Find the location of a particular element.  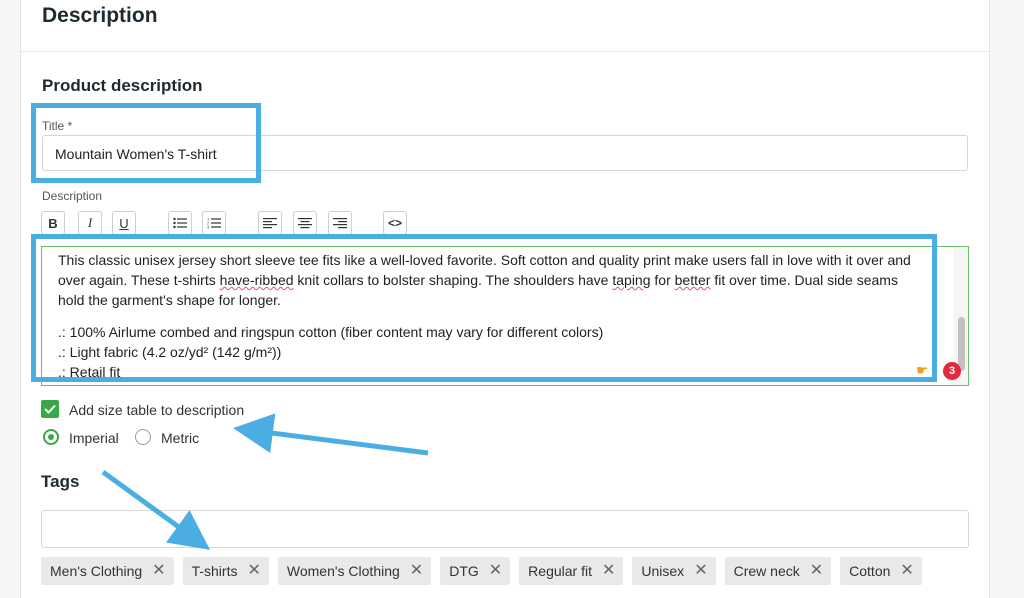

title-label: Title * is located at coordinates (57, 126).